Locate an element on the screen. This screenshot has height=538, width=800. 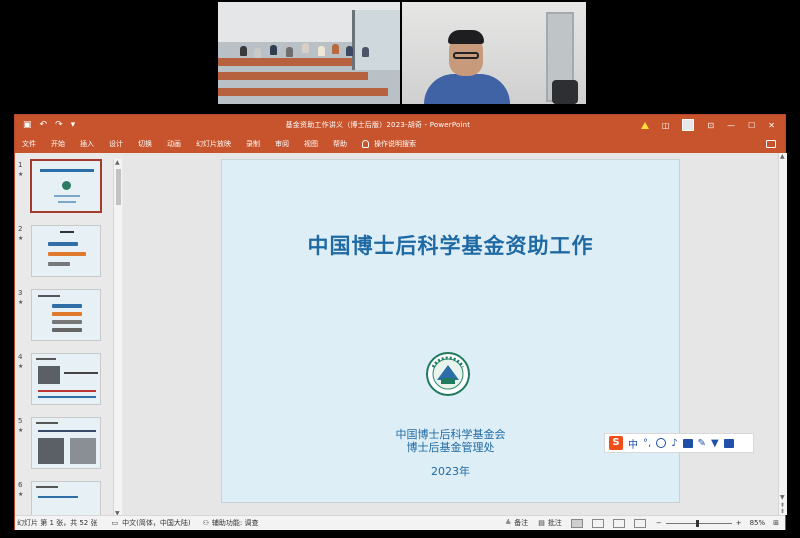
spellcheck-icon: ▭ is located at coordinates (115, 523).